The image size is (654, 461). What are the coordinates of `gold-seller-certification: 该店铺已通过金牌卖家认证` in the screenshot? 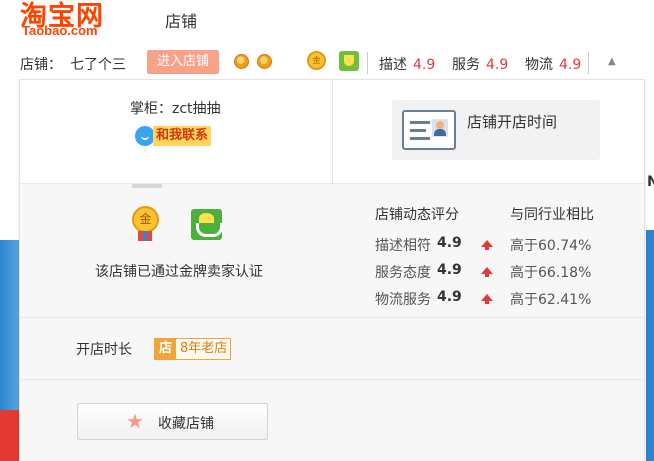 It's located at (179, 272).